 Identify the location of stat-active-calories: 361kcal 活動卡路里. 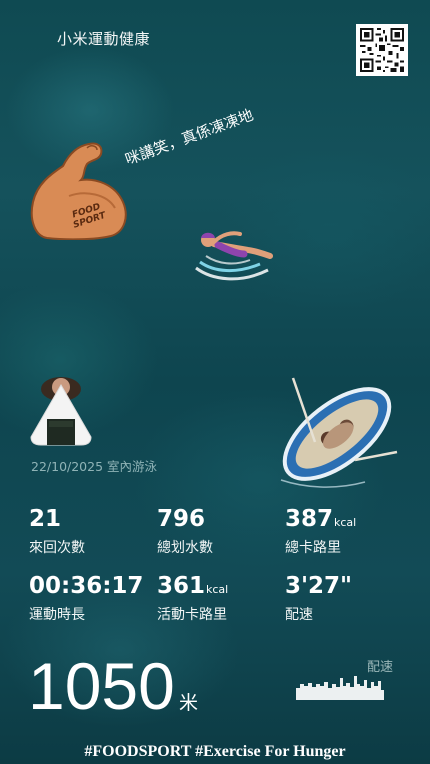
(192, 598).